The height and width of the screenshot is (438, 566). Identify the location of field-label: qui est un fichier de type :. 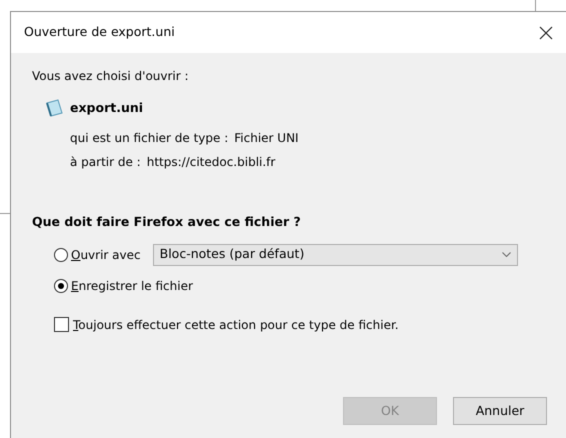
(149, 138).